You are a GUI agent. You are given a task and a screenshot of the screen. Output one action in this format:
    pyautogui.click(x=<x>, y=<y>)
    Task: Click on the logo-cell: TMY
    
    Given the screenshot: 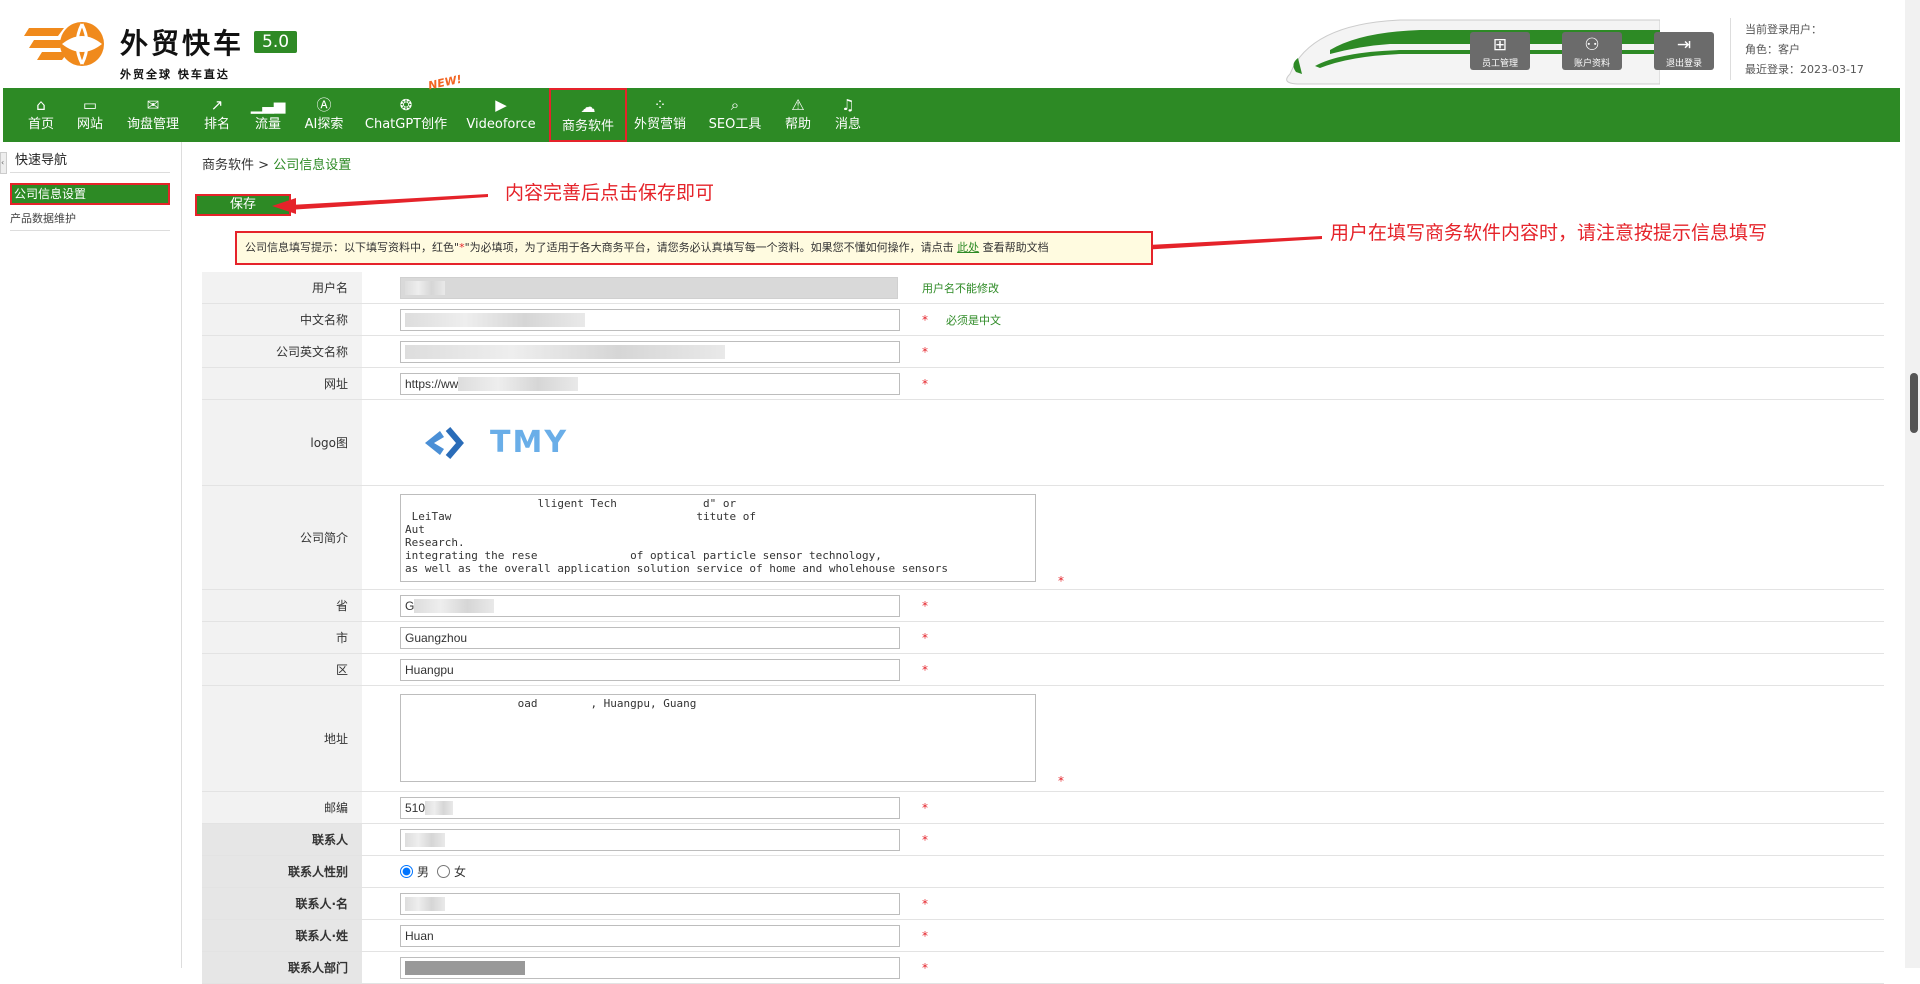 What is the action you would take?
    pyautogui.click(x=494, y=442)
    